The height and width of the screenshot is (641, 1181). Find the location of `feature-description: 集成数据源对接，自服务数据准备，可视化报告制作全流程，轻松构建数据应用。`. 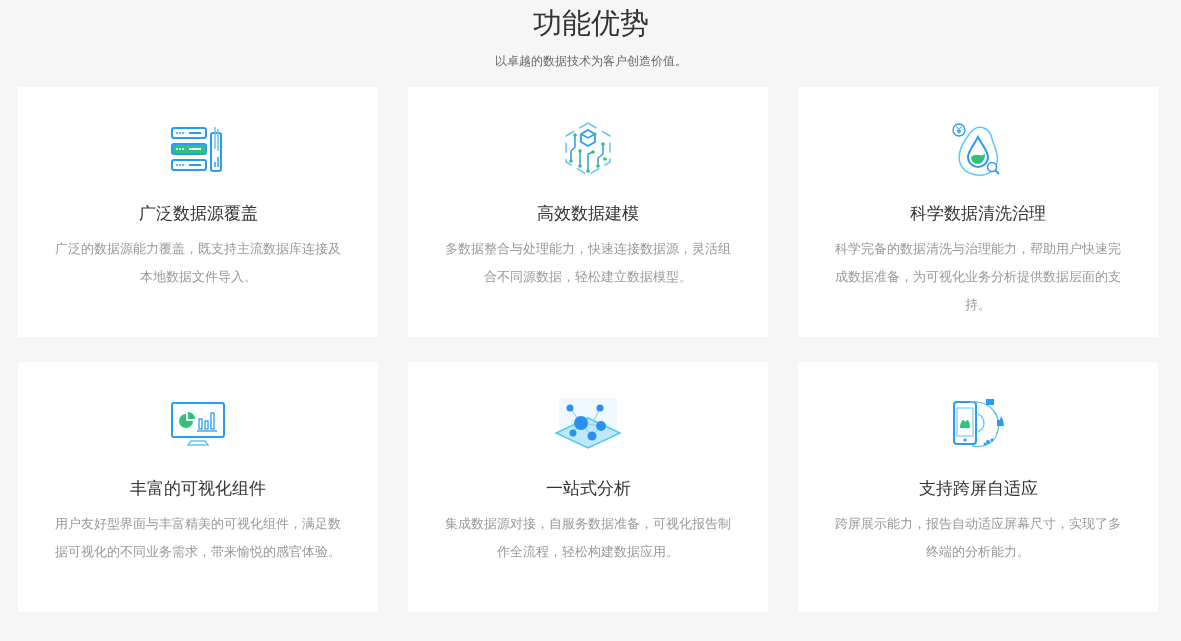

feature-description: 集成数据源对接，自服务数据准备，可视化报告制作全流程，轻松构建数据应用。 is located at coordinates (588, 538).